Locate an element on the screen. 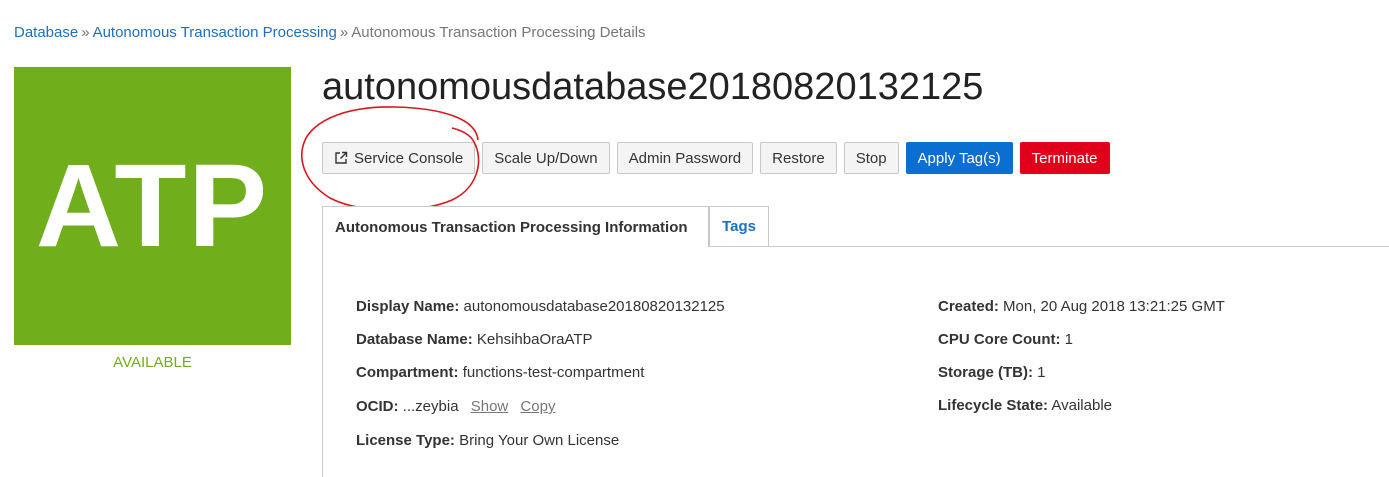  admin-password-button: Admin Password is located at coordinates (685, 158).